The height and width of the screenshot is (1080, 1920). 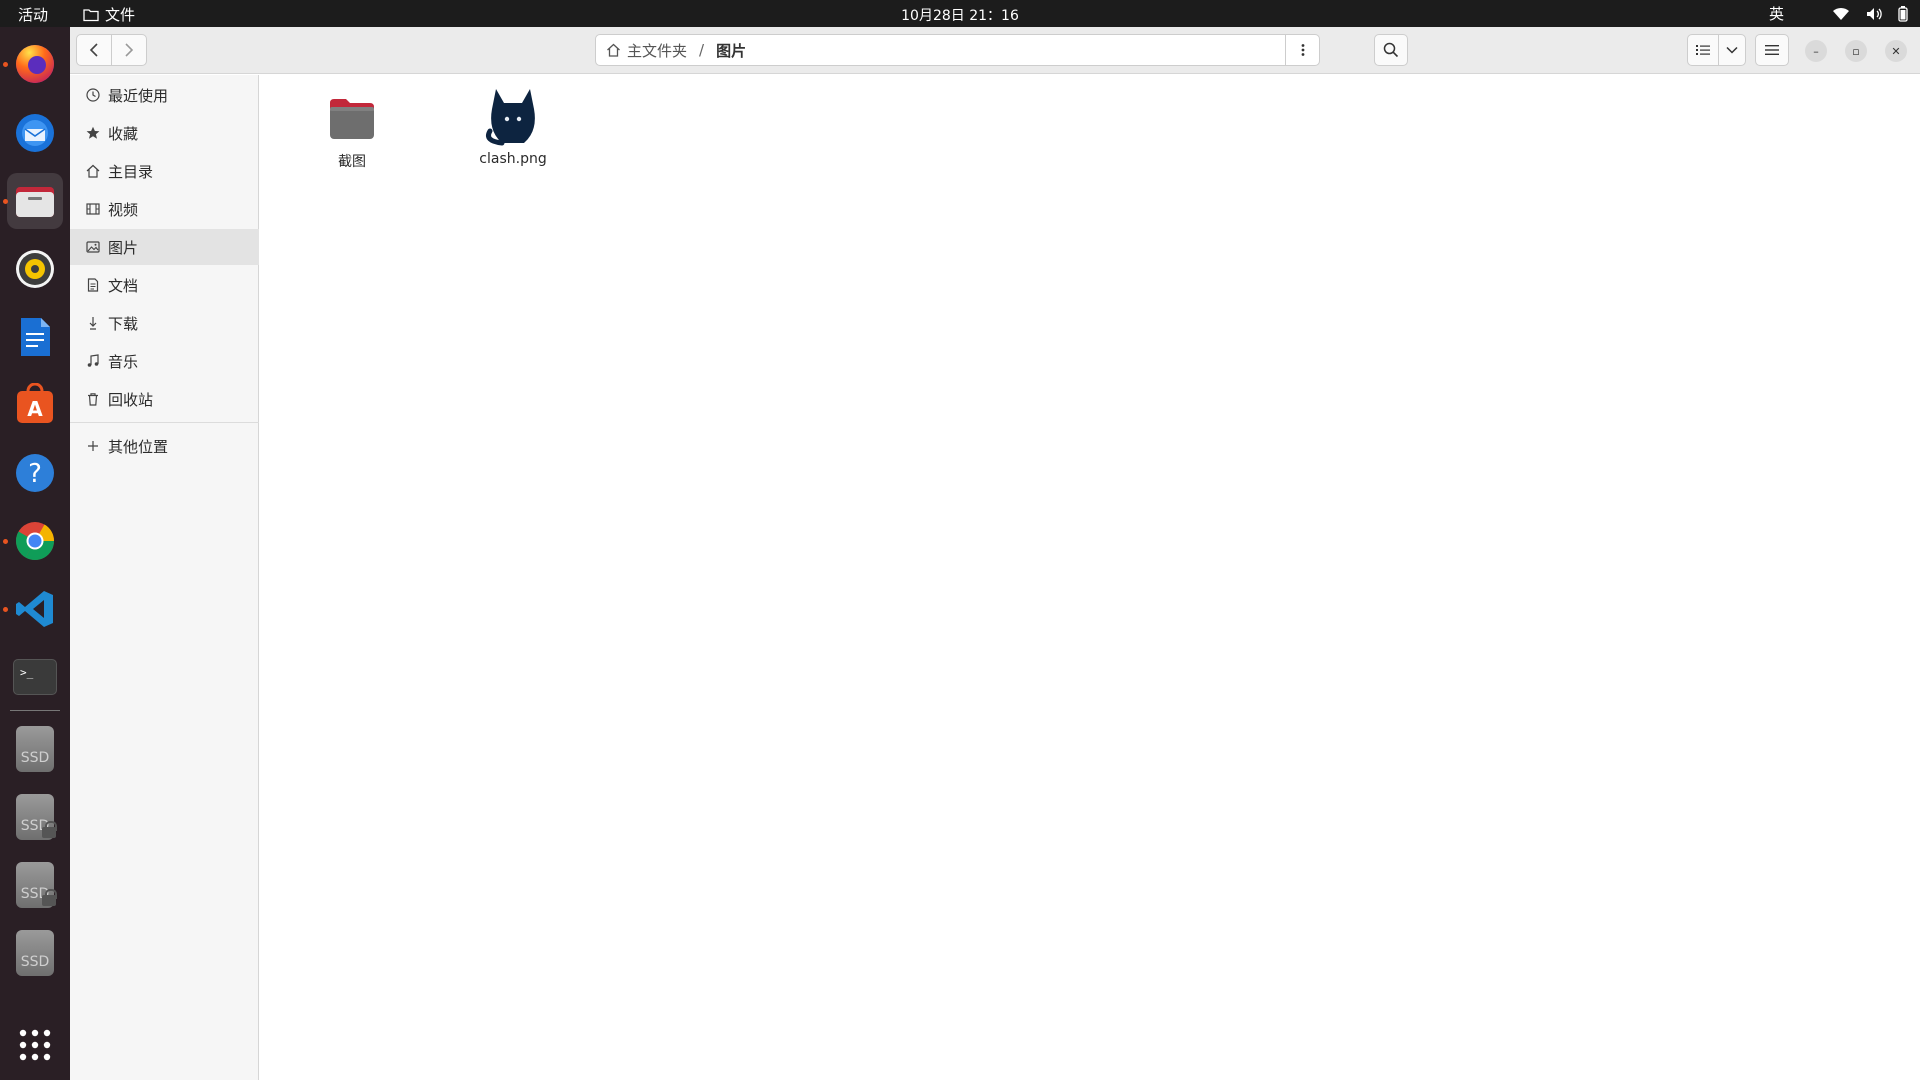 I want to click on rhythmbox-launcher, so click(x=35, y=269).